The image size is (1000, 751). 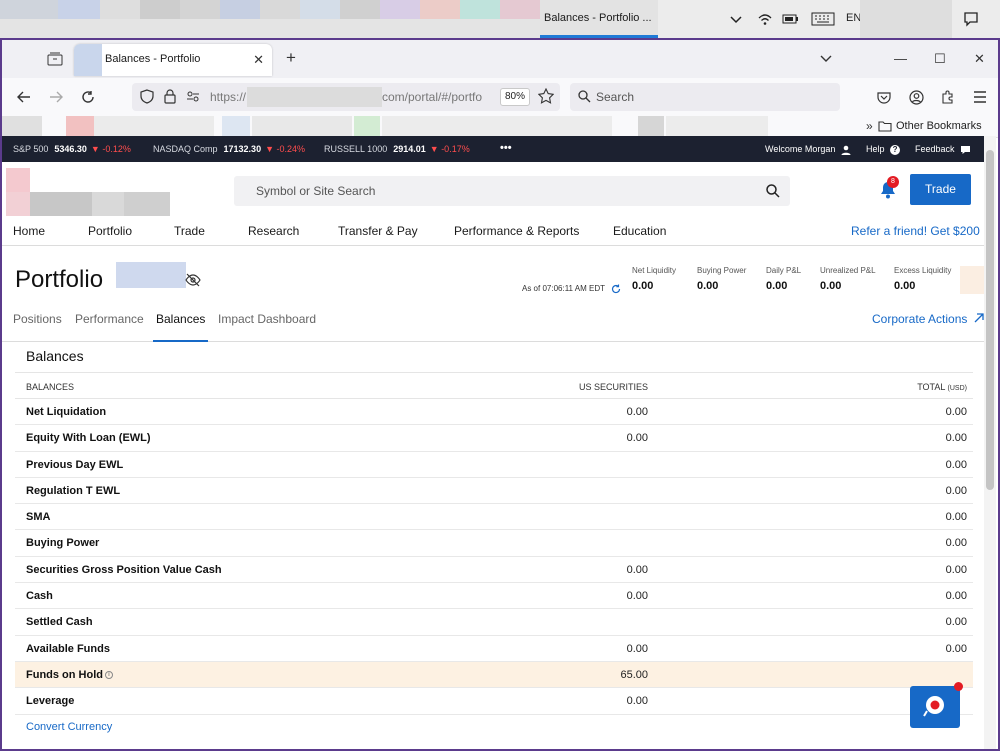 I want to click on close-tab-icon: ✕, so click(x=258, y=60).